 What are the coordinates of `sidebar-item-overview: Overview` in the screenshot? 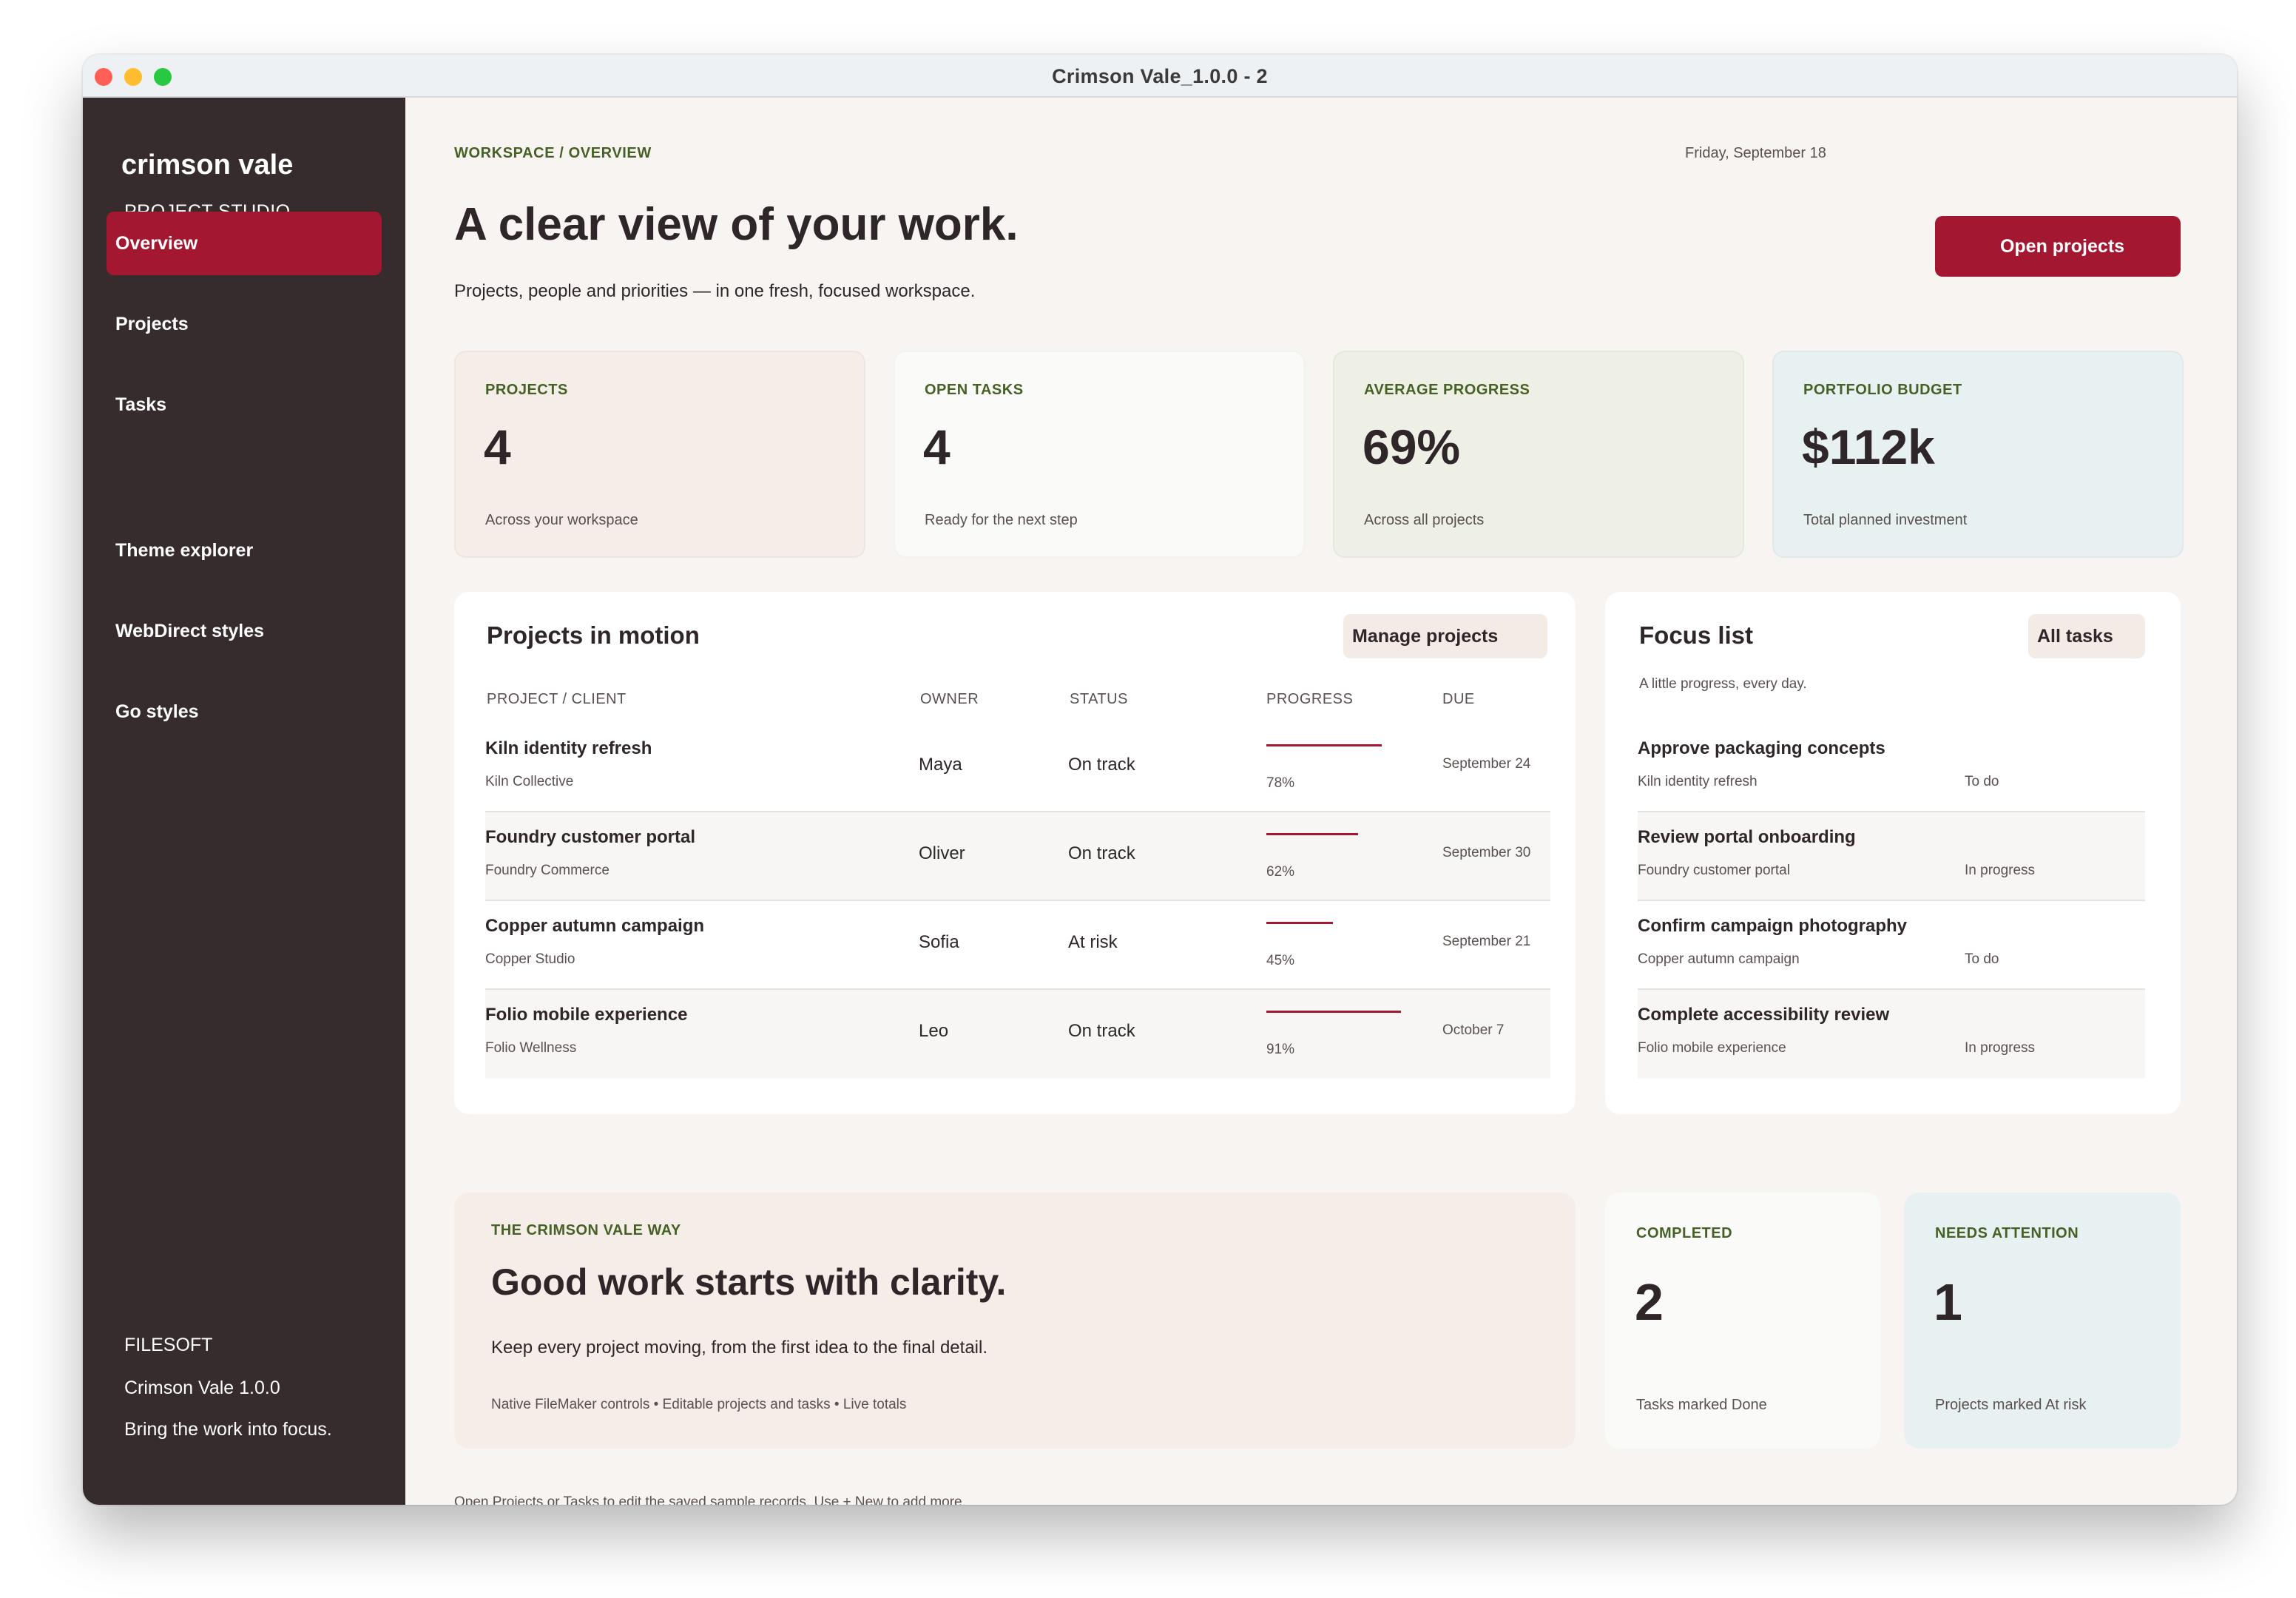 It's located at (244, 243).